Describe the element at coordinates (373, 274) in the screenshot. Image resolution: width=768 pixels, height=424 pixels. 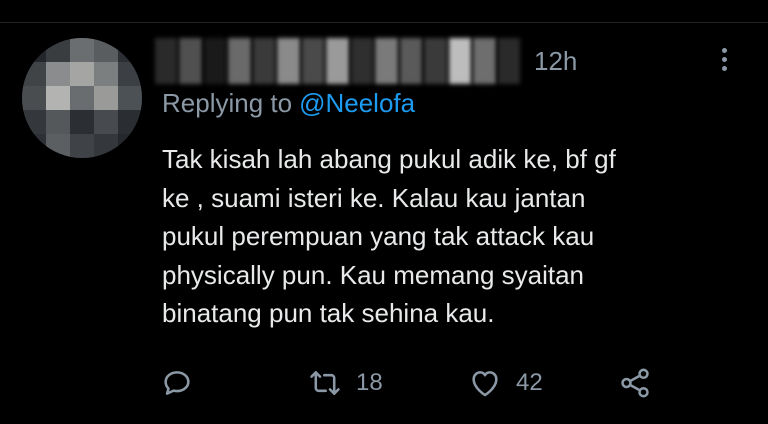
I see `tweet-text-line: physically pun. Kau memang syaitan` at that location.